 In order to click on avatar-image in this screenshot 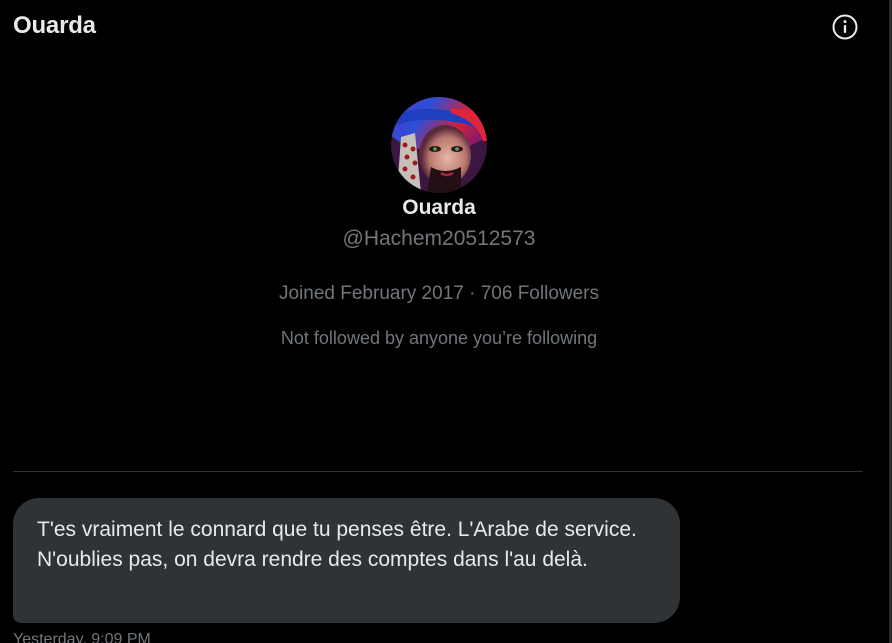, I will do `click(439, 145)`.